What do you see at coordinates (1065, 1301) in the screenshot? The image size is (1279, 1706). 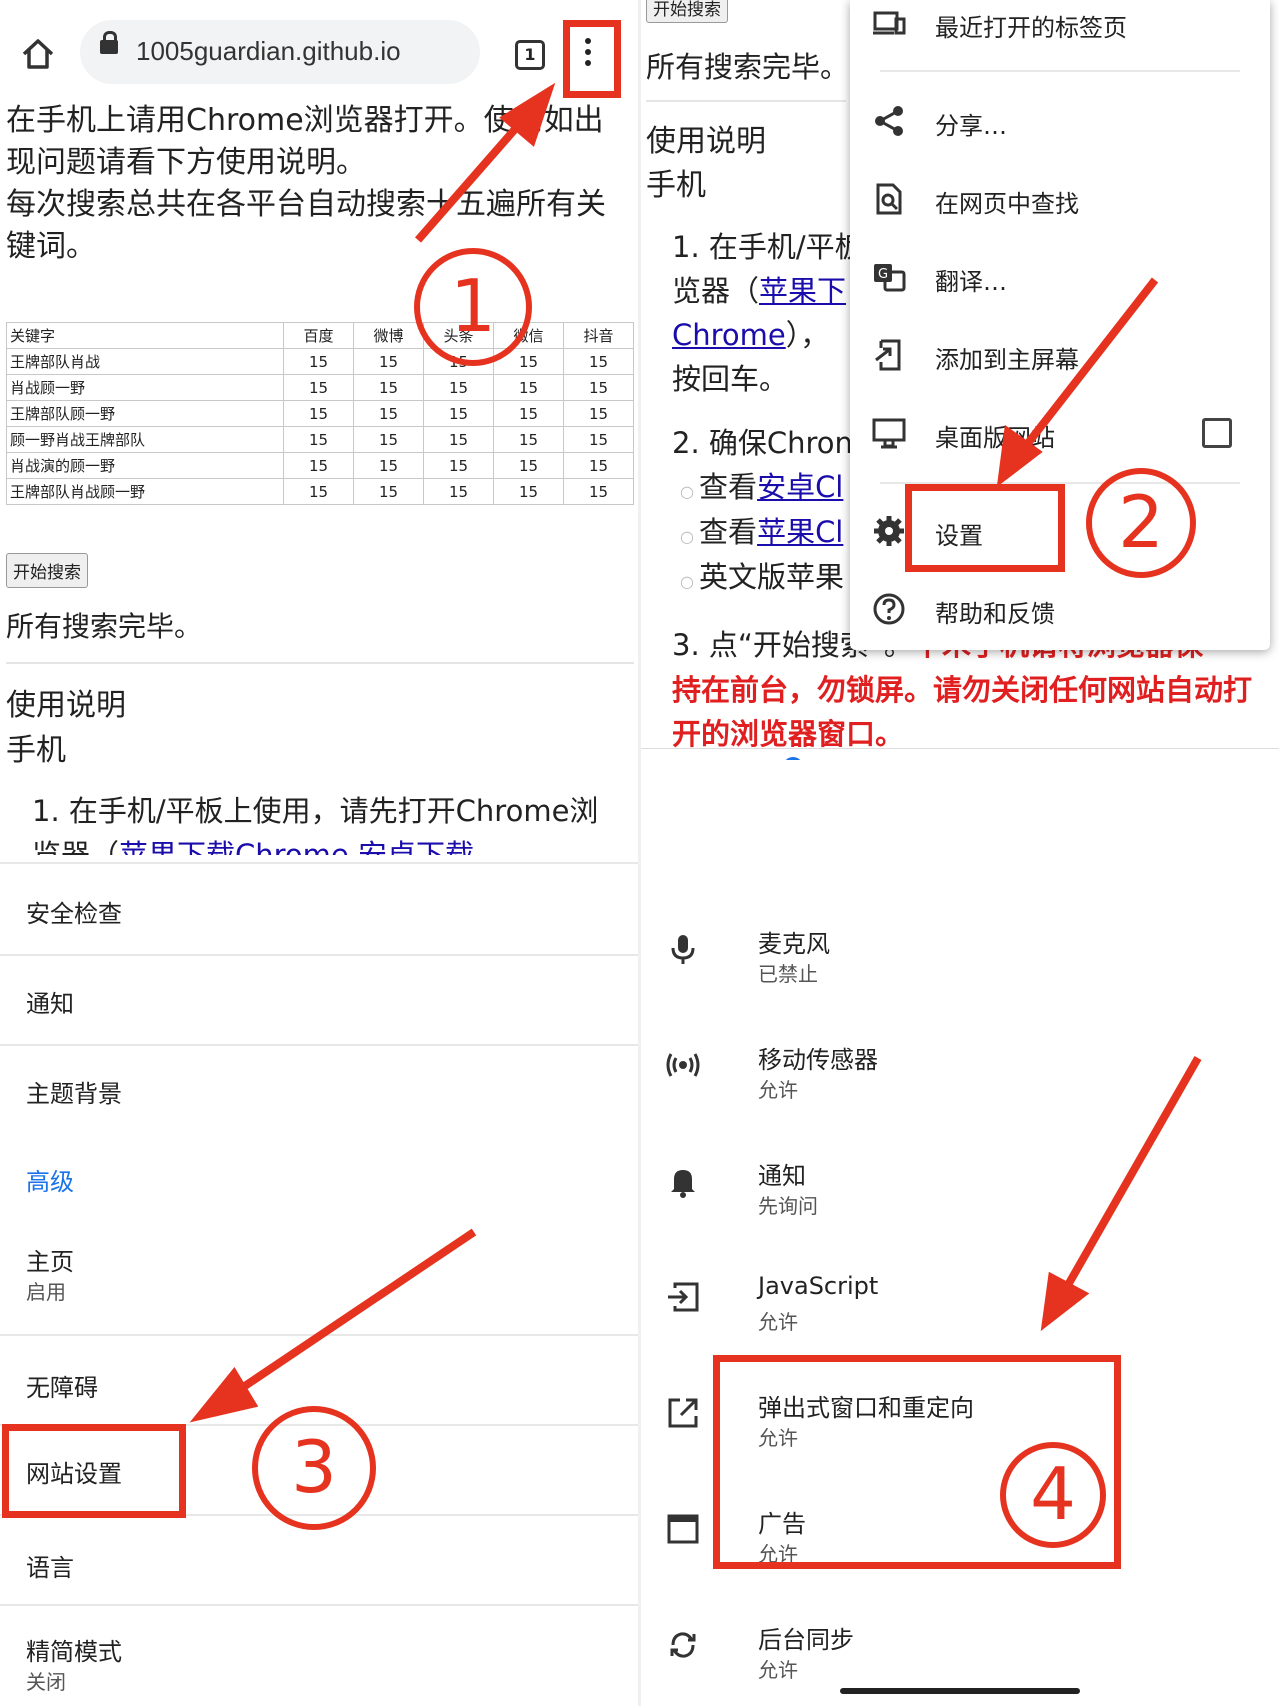 I see `arrow-4-head` at bounding box center [1065, 1301].